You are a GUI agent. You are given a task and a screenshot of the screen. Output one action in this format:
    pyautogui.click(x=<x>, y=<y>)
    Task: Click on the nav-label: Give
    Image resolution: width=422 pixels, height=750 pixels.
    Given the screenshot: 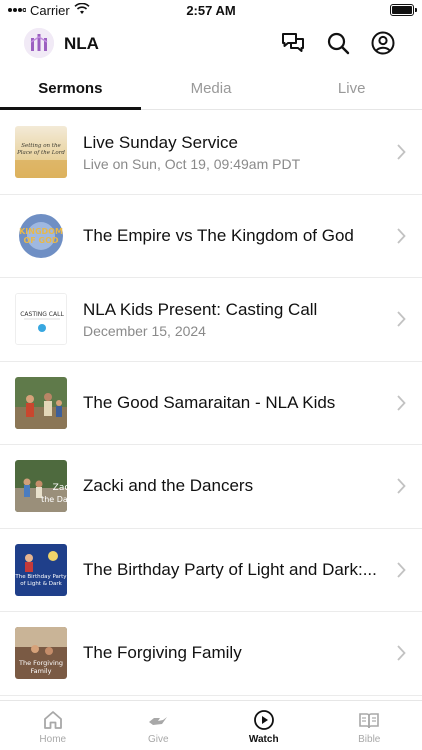 What is the action you would take?
    pyautogui.click(x=158, y=739)
    